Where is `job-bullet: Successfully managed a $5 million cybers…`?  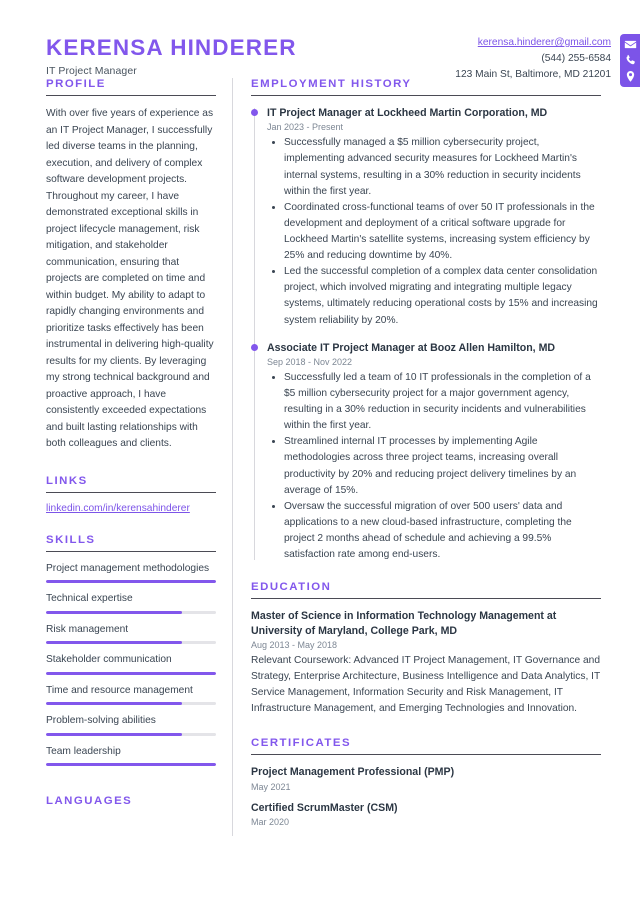
job-bullet: Successfully managed a $5 million cybers… is located at coordinates (442, 167).